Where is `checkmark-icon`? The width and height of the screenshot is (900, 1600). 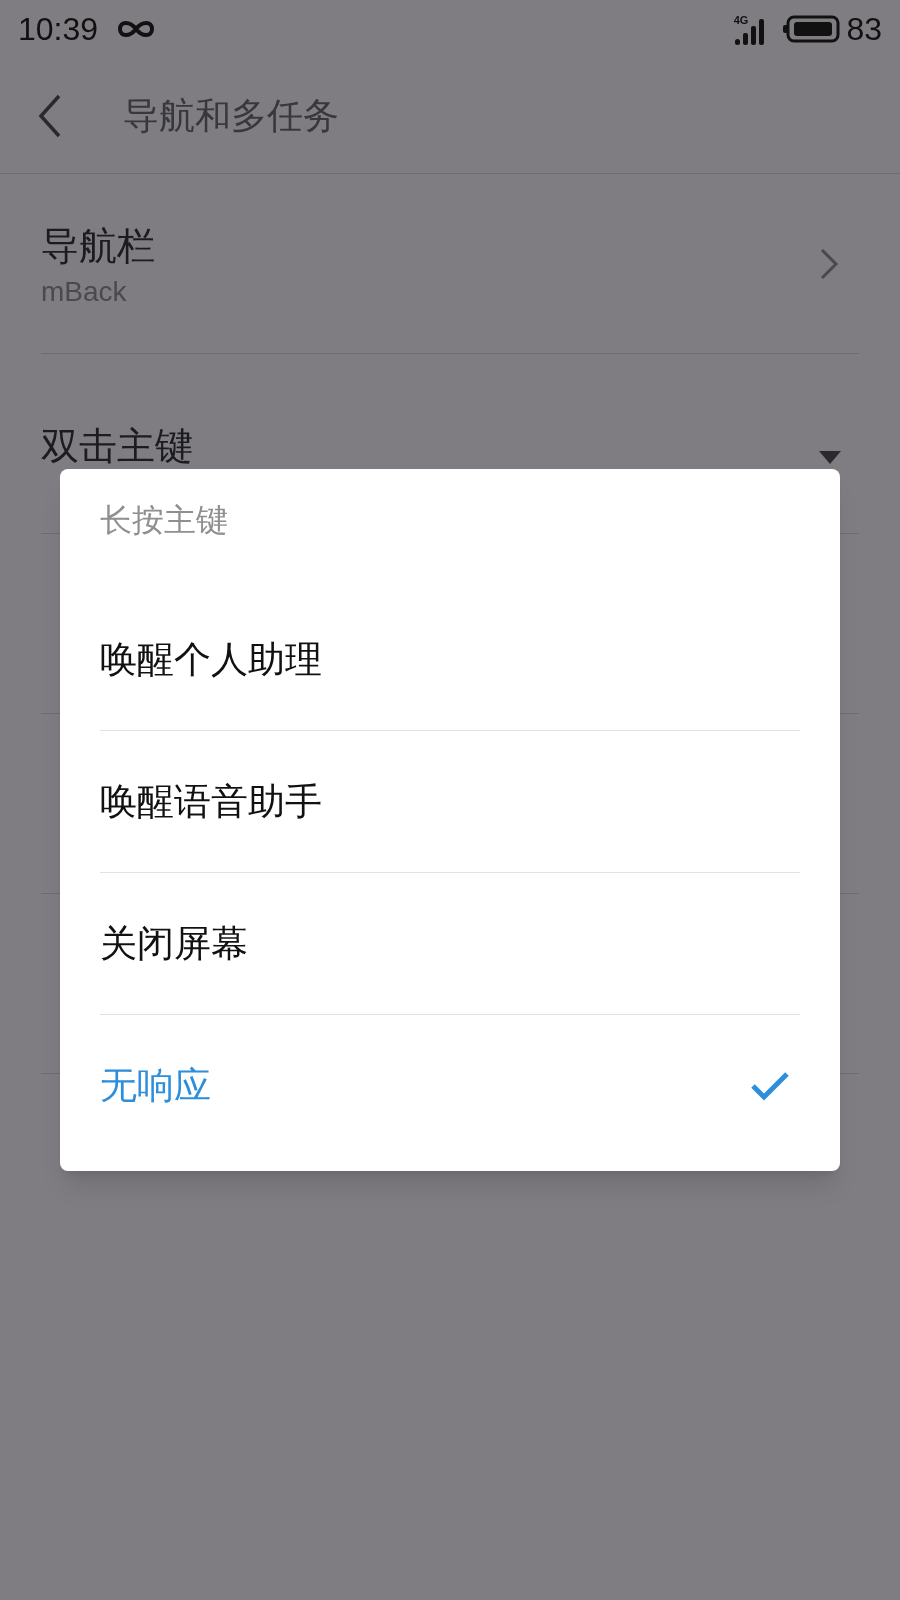
checkmark-icon is located at coordinates (770, 1086).